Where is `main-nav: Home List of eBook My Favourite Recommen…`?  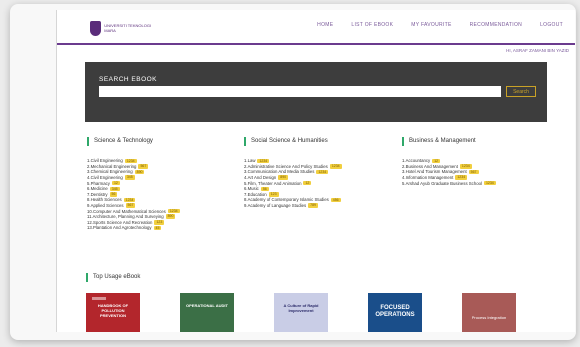 main-nav: Home List of eBook My Favourite Recommen… is located at coordinates (440, 25).